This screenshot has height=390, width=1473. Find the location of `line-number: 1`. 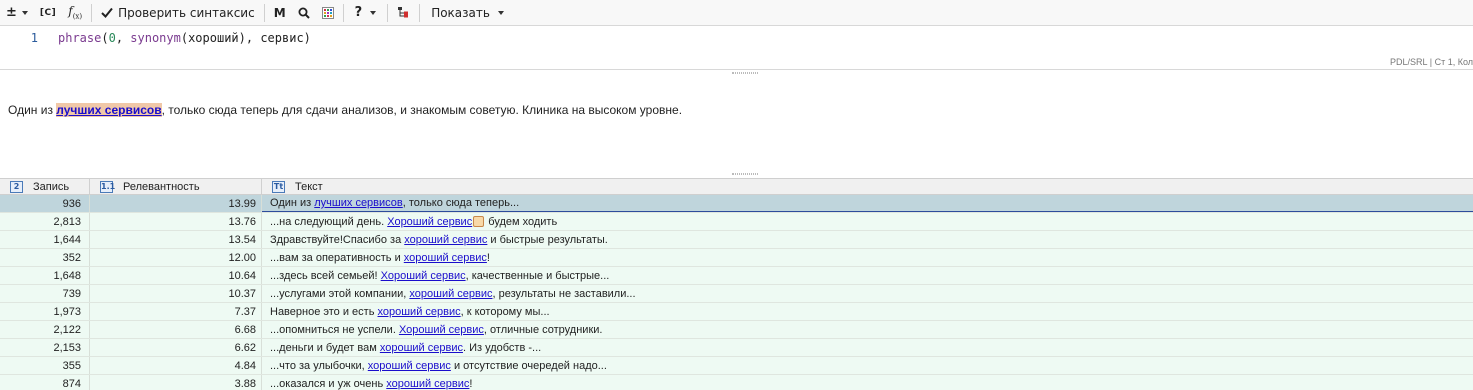

line-number: 1 is located at coordinates (34, 38).